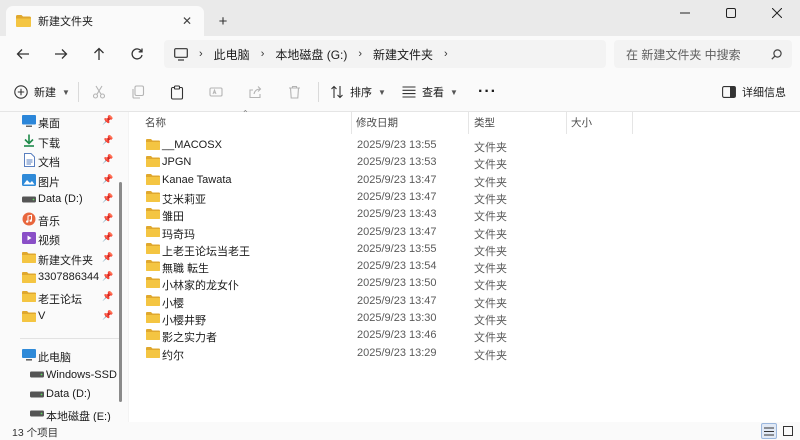 Image resolution: width=800 pixels, height=440 pixels. I want to click on close-tab-button: ✕, so click(187, 21).